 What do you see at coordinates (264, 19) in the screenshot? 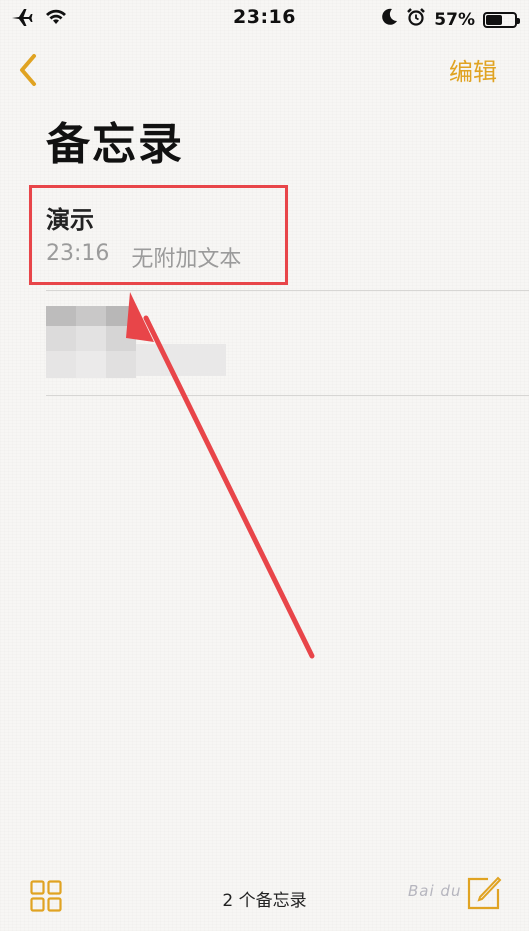
I see `status-bar: 23:16 57%` at bounding box center [264, 19].